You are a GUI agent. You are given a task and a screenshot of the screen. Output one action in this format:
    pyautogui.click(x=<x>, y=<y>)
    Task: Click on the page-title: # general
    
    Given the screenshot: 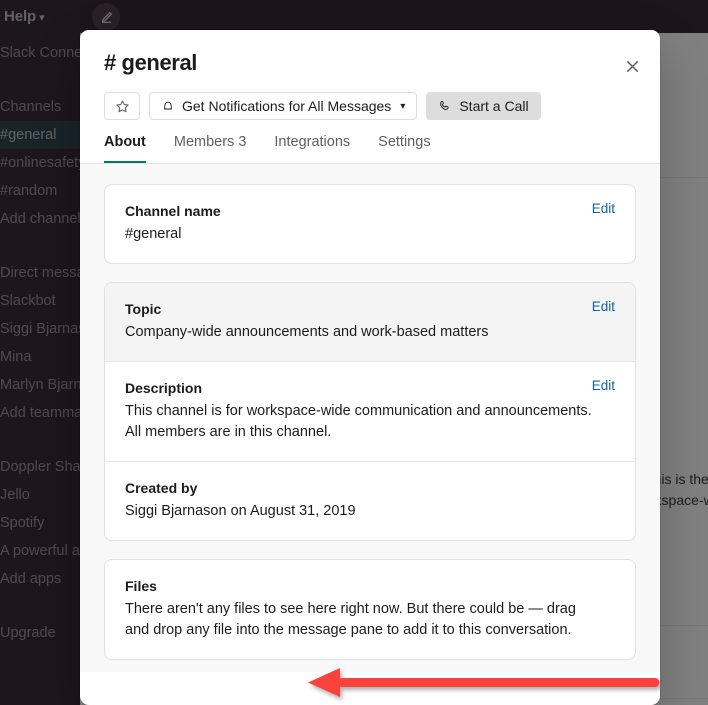 What is the action you would take?
    pyautogui.click(x=151, y=62)
    